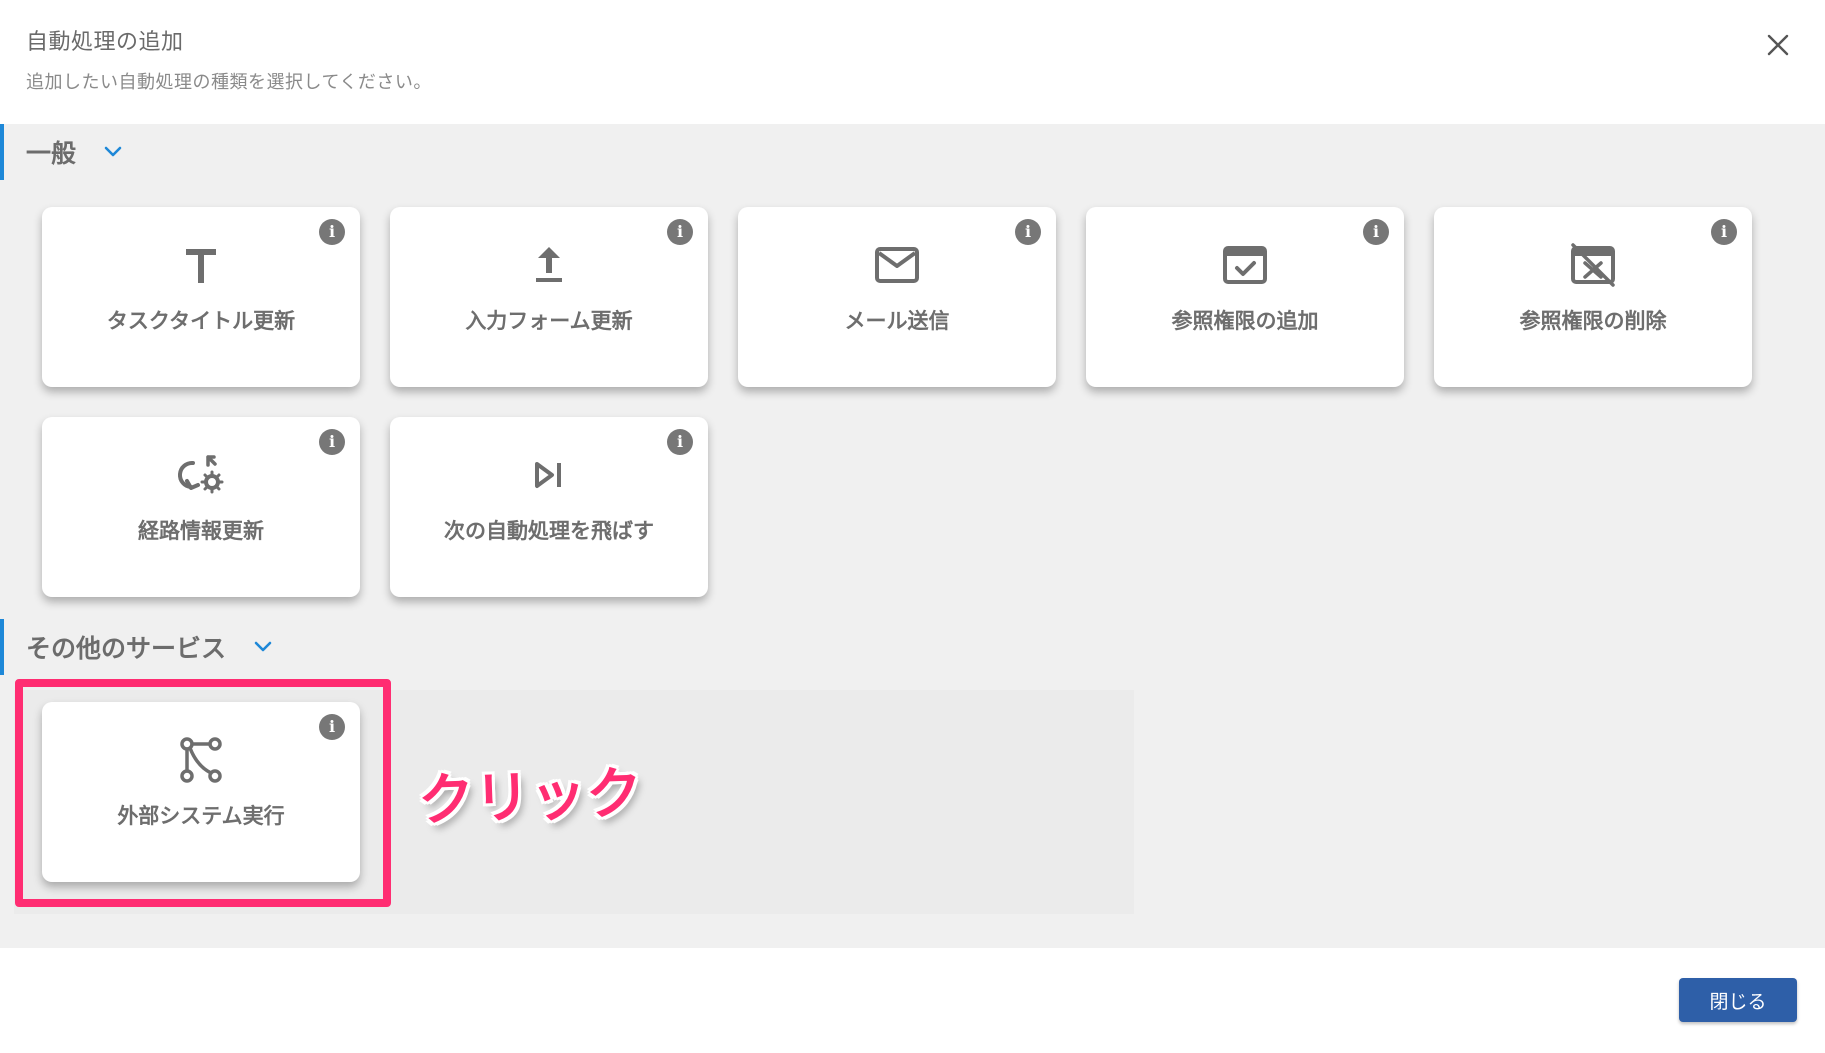 This screenshot has height=1053, width=1825. Describe the element at coordinates (1593, 321) in the screenshot. I see `card-label: 参照権限の削除` at that location.